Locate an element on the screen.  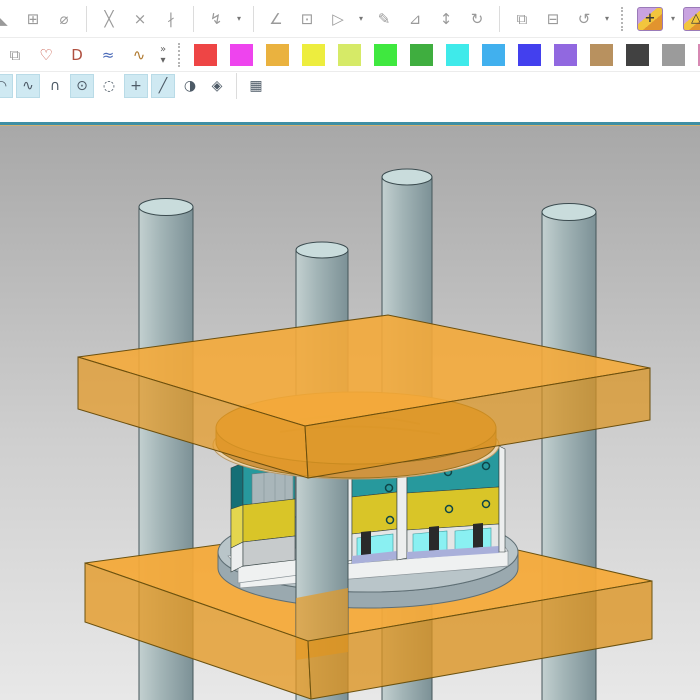
rapid-dimension-dropdown: ▾ is located at coordinates (239, 18).